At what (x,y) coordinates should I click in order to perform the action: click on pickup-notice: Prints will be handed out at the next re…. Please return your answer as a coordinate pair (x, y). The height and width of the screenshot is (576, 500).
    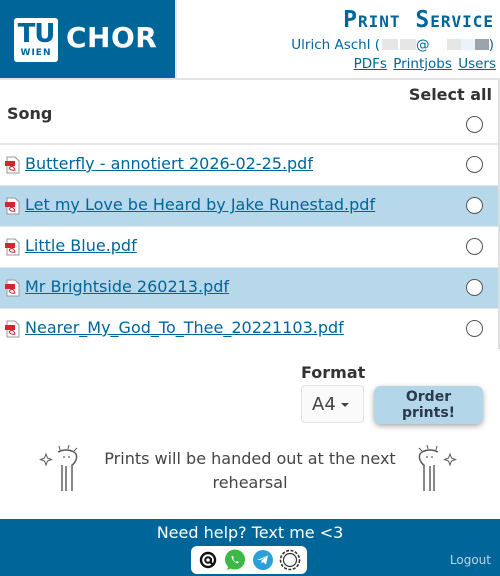
    Looking at the image, I should click on (250, 470).